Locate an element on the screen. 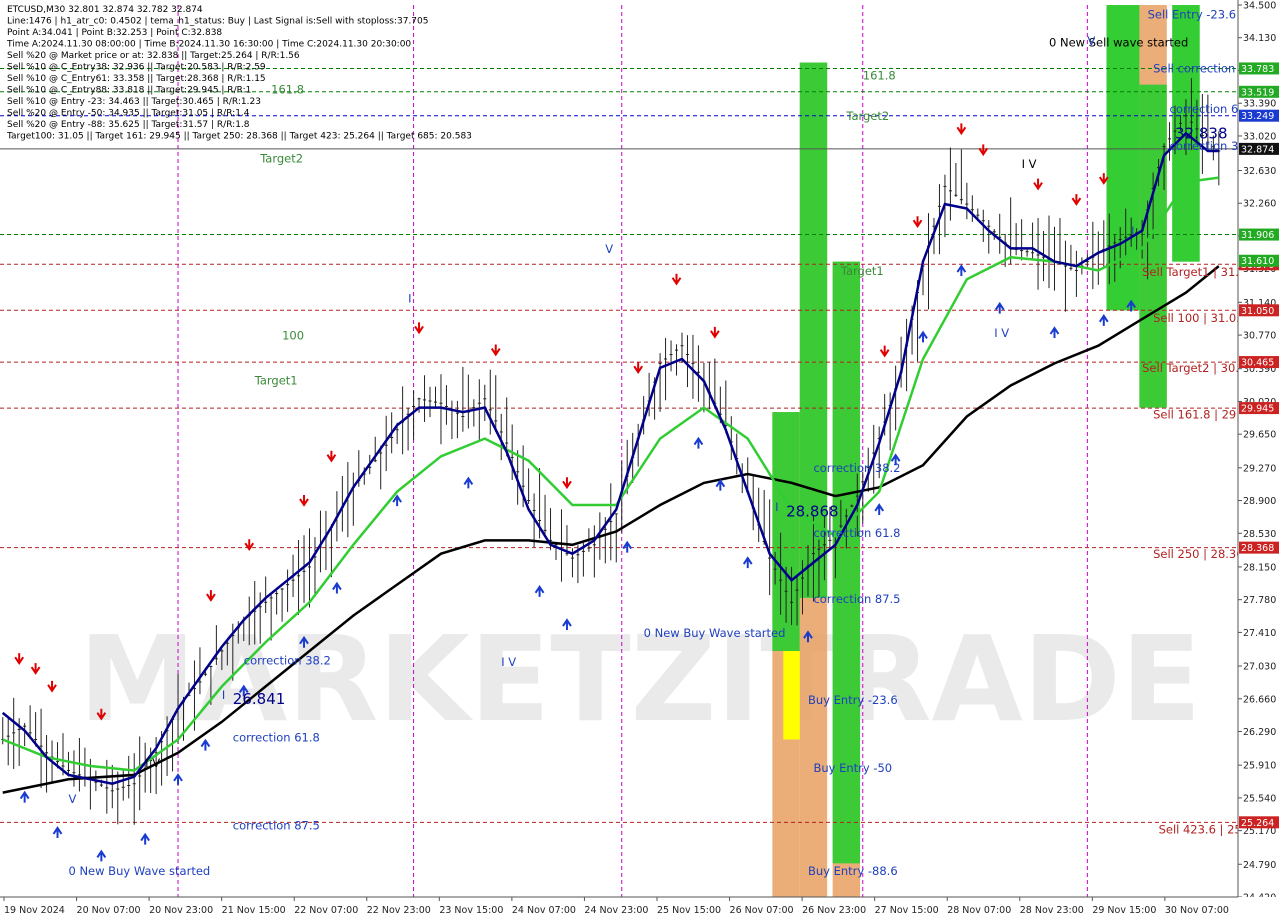  price-tag-label-2: 33.249 is located at coordinates (1257, 116).